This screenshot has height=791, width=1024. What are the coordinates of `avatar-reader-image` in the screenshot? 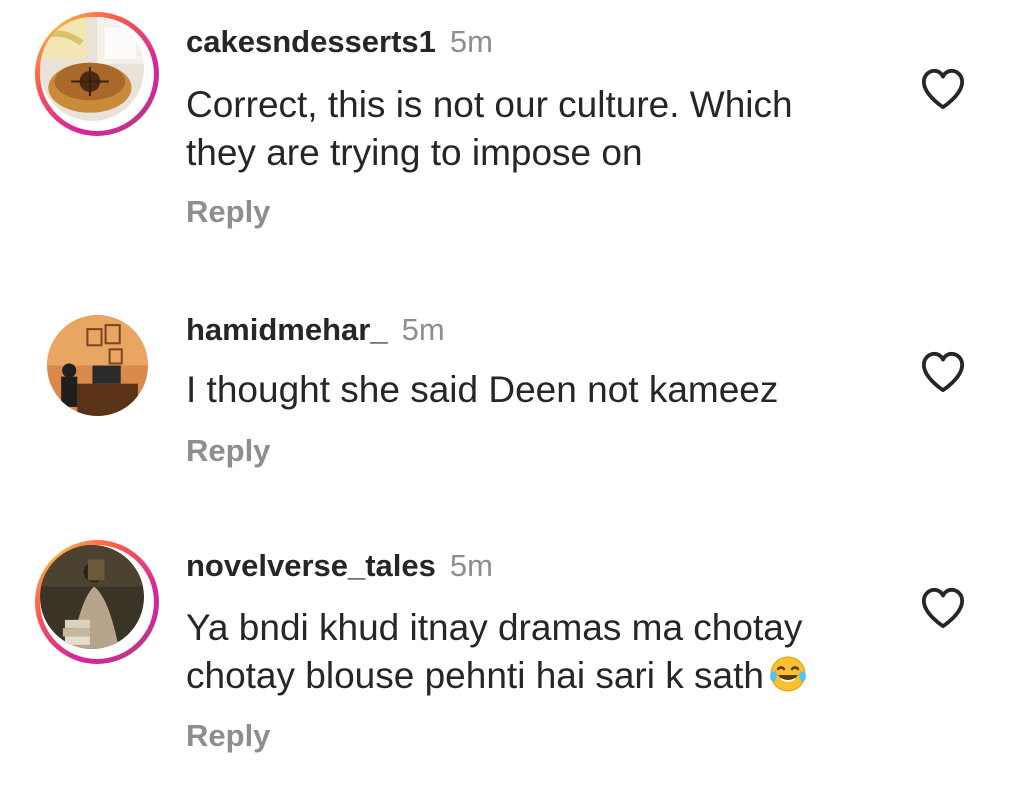 It's located at (92, 597).